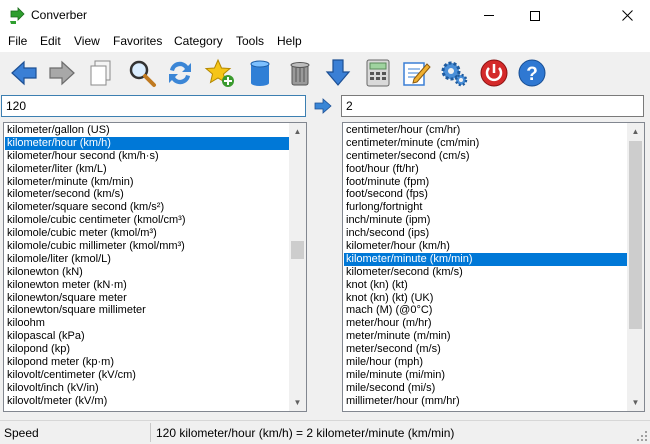 Image resolution: width=650 pixels, height=444 pixels. What do you see at coordinates (17, 41) in the screenshot?
I see `menu-file: File` at bounding box center [17, 41].